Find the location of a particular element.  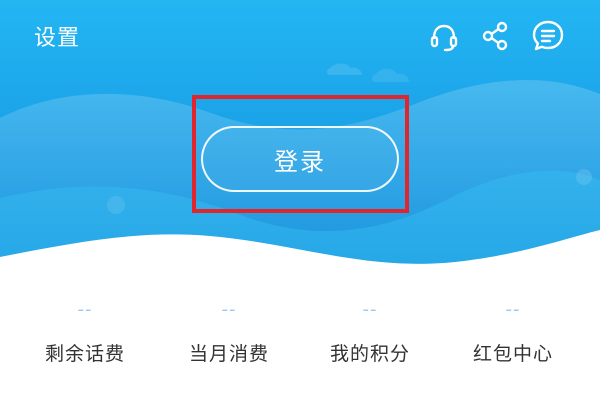

stat-label: 我的积分 is located at coordinates (369, 354).